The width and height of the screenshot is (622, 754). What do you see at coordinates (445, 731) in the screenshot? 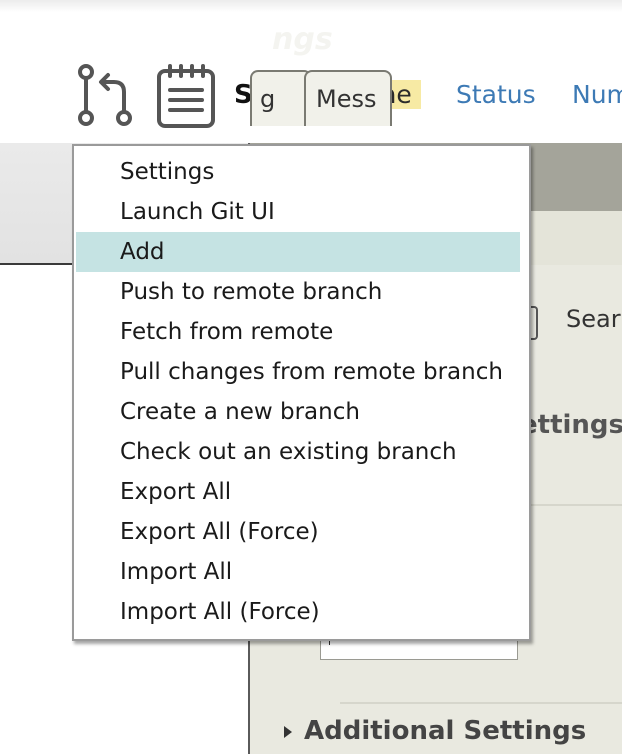
I see `additional-settings-label: Additional Settings` at bounding box center [445, 731].